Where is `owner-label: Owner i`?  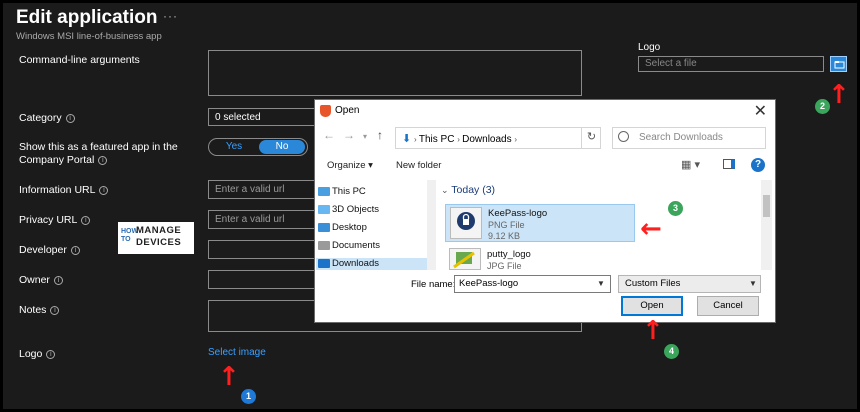 owner-label: Owner i is located at coordinates (41, 280).